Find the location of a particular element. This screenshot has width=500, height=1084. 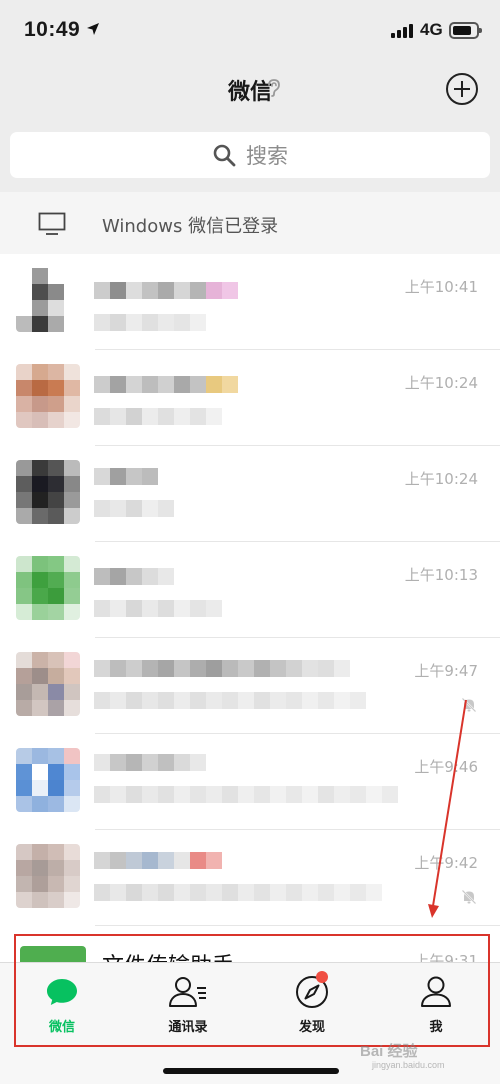

contacts-icon is located at coordinates (187, 992).